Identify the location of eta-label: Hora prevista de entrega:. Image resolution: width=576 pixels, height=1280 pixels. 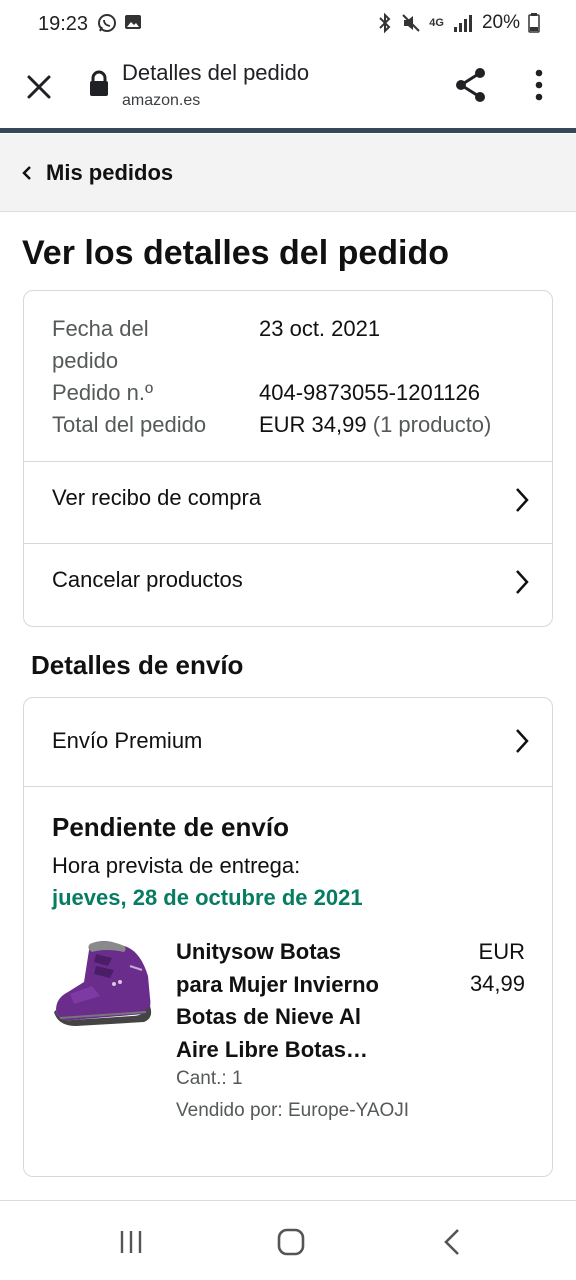
(176, 865).